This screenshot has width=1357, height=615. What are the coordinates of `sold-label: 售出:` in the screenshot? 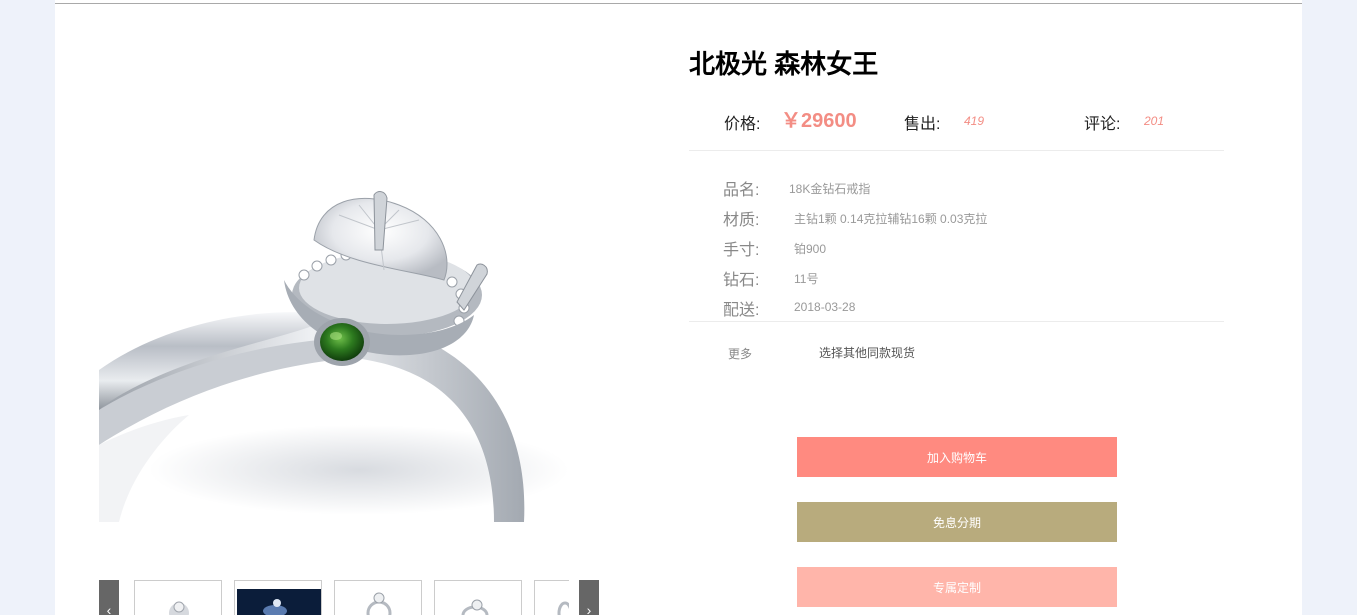 It's located at (922, 124).